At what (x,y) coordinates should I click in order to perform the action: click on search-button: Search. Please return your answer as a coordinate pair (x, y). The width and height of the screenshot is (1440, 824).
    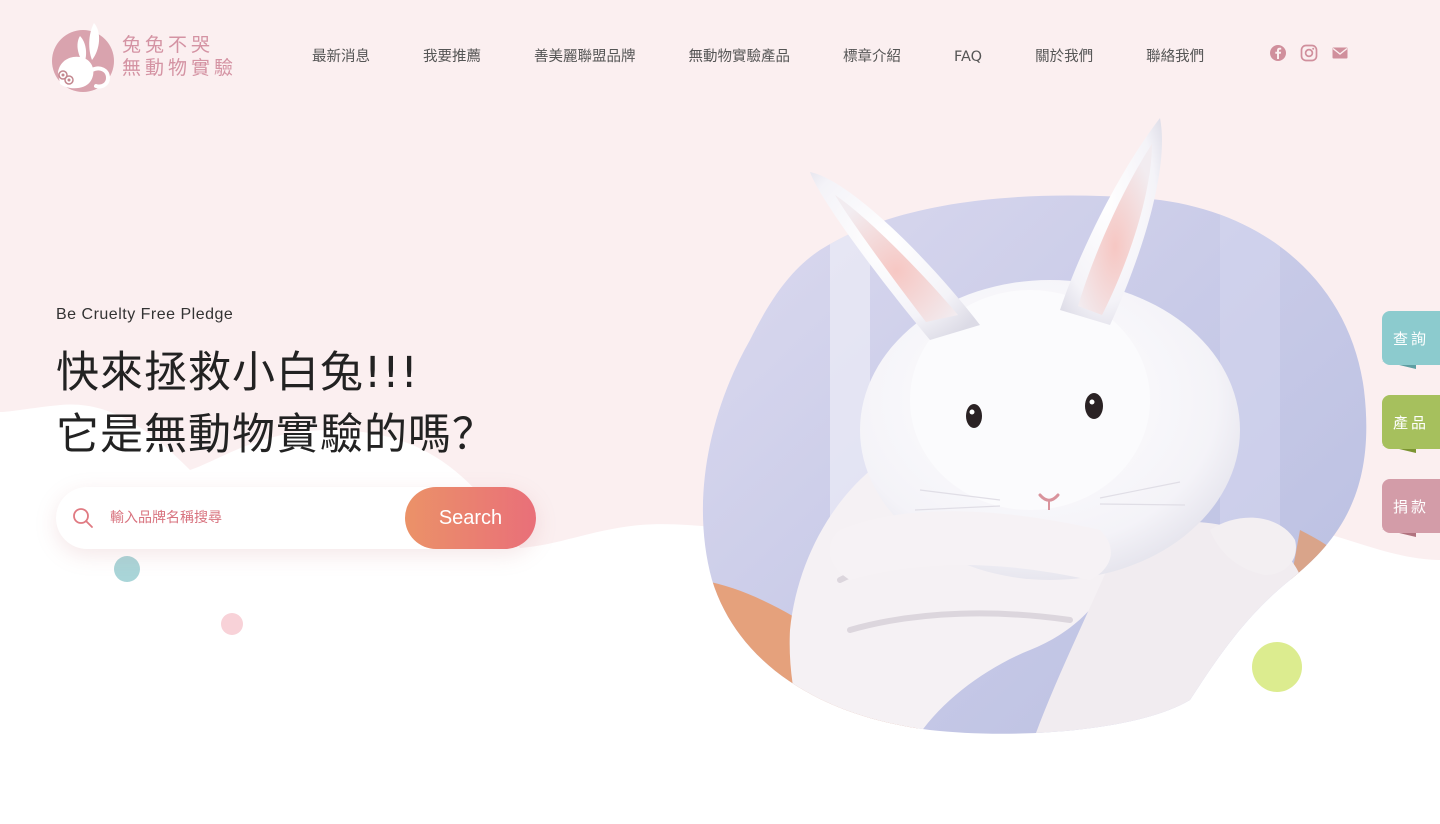
    Looking at the image, I should click on (470, 518).